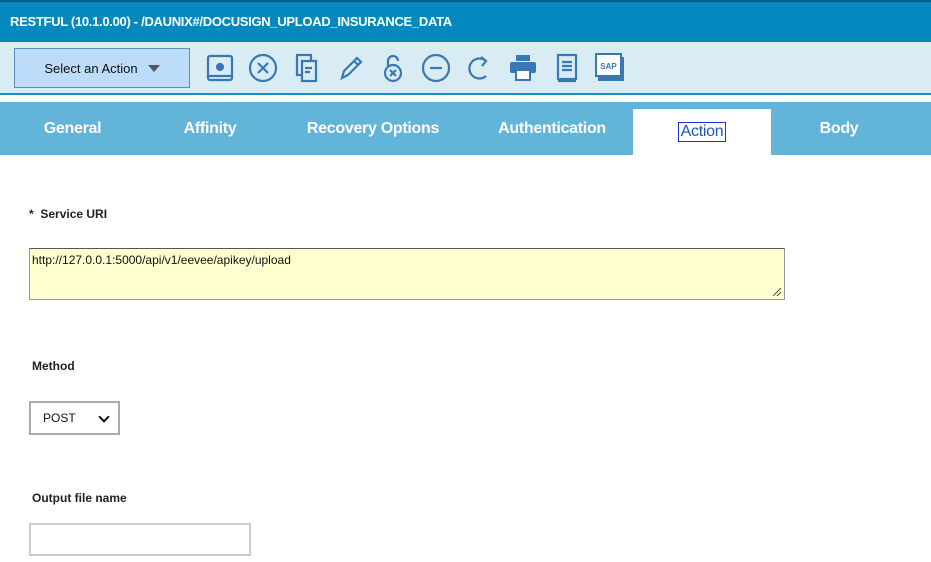  Describe the element at coordinates (74, 214) in the screenshot. I see `service-uri-label-text: Service URI` at that location.